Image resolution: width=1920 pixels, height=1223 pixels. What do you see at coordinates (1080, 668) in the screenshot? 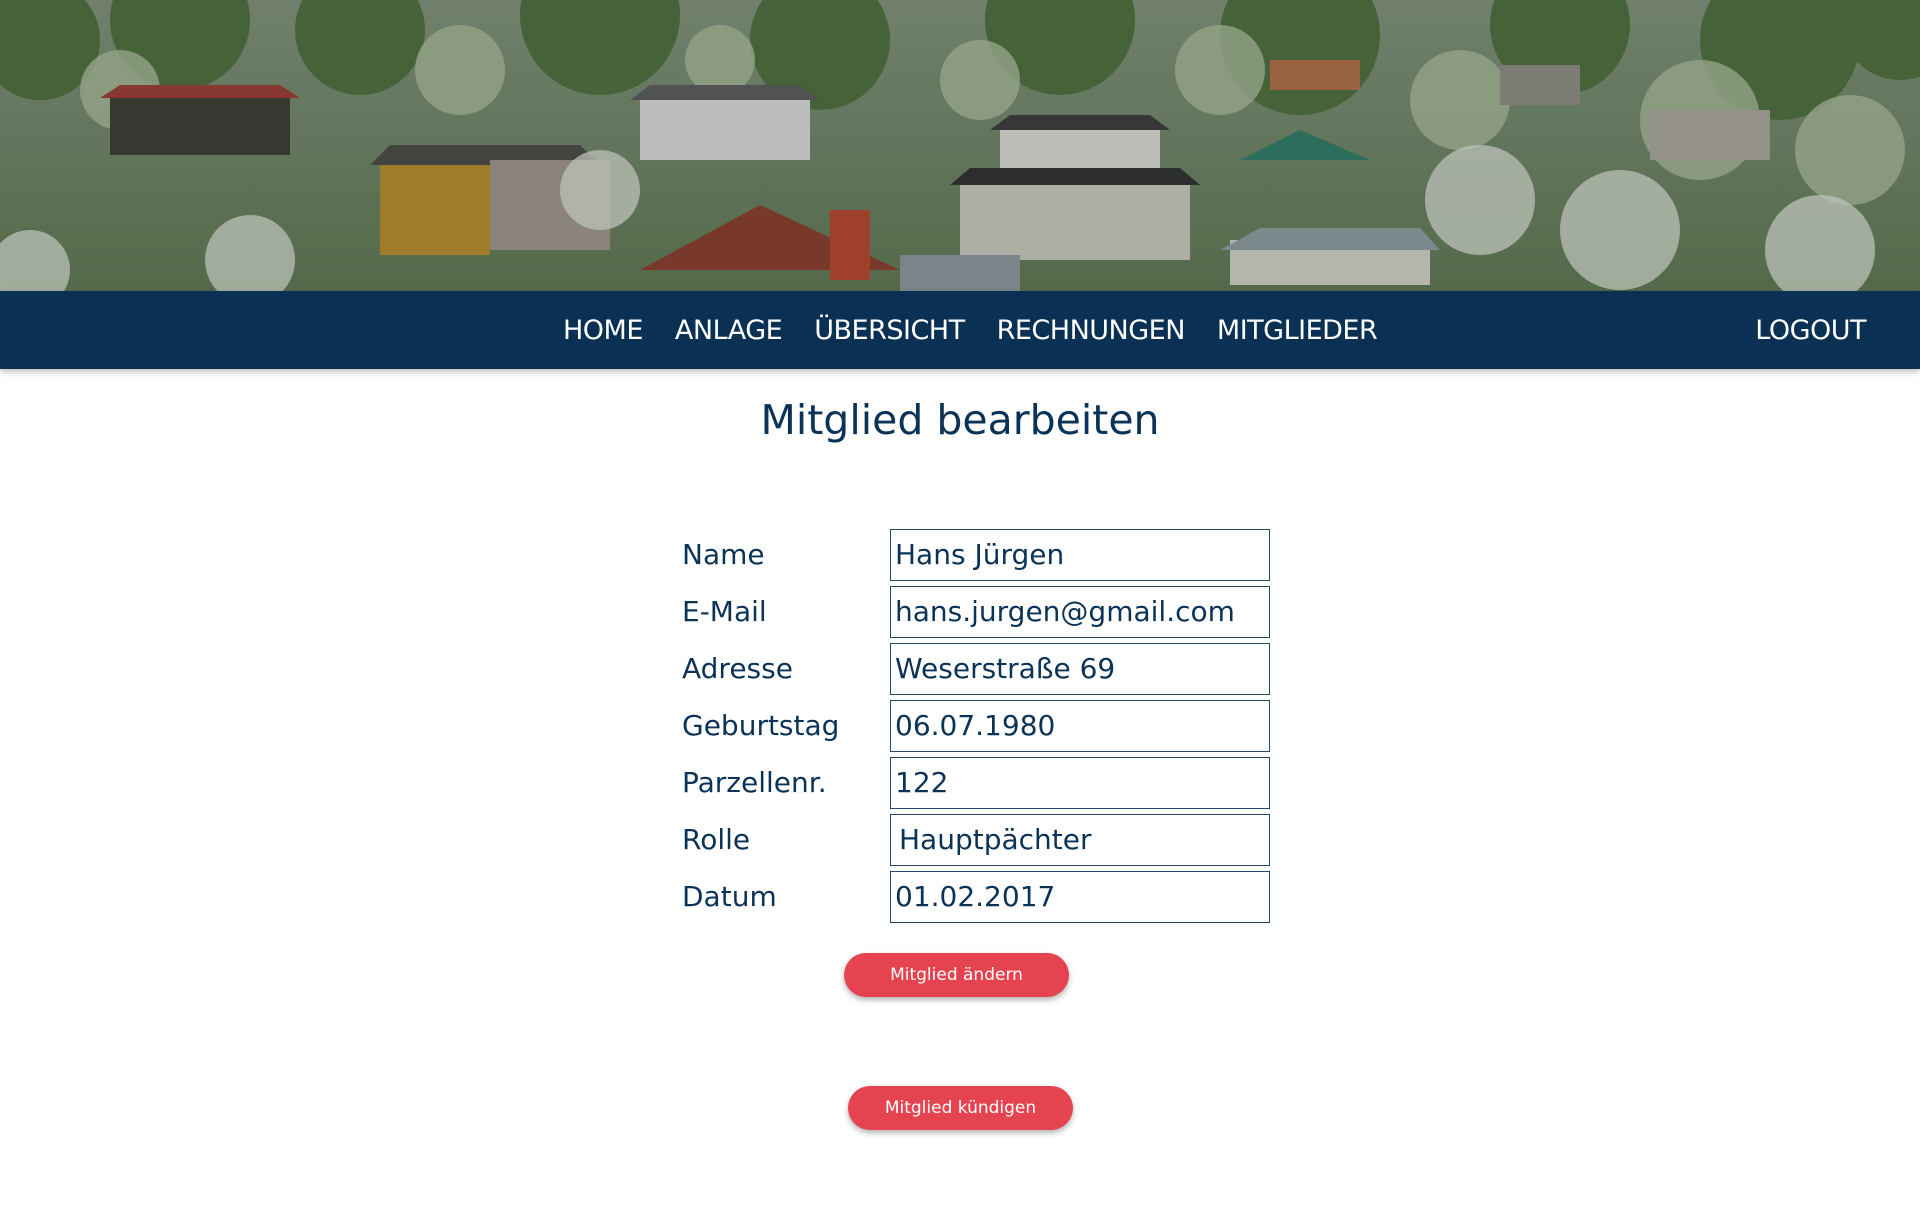
I see `address-input` at bounding box center [1080, 668].